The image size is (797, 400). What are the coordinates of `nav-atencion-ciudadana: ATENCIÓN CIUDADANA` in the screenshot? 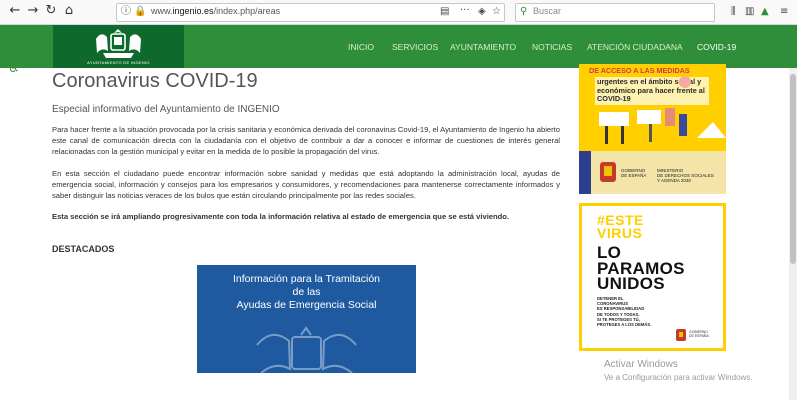 It's located at (635, 47).